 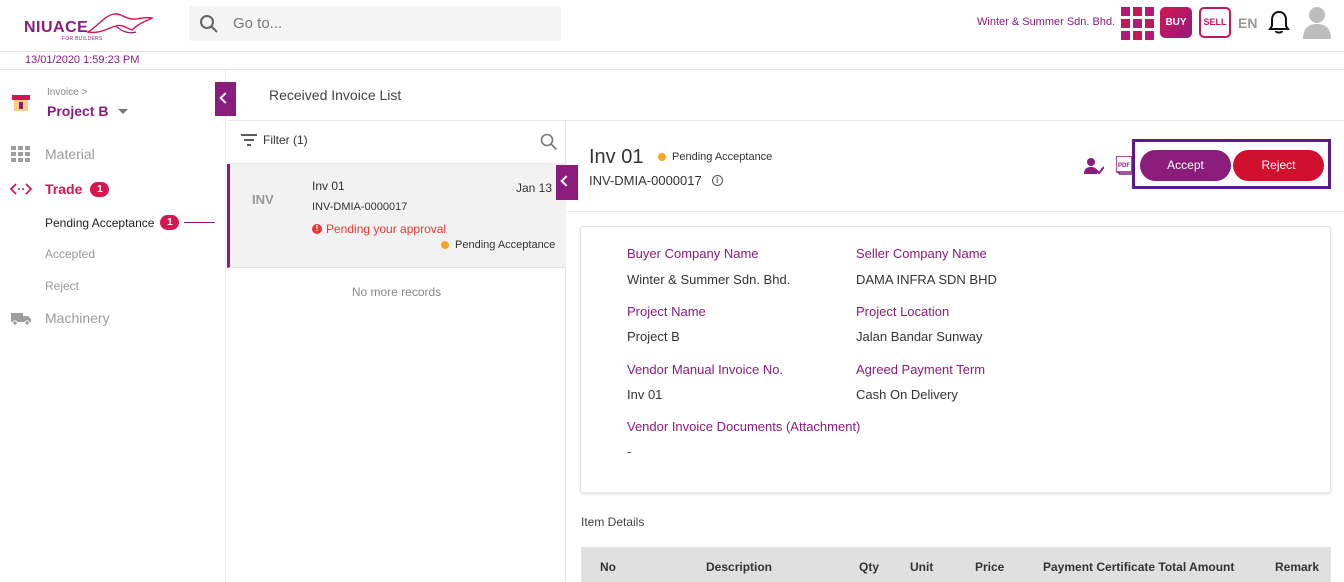 I want to click on vendor-invoice-no-value: Inv 01, so click(x=645, y=394).